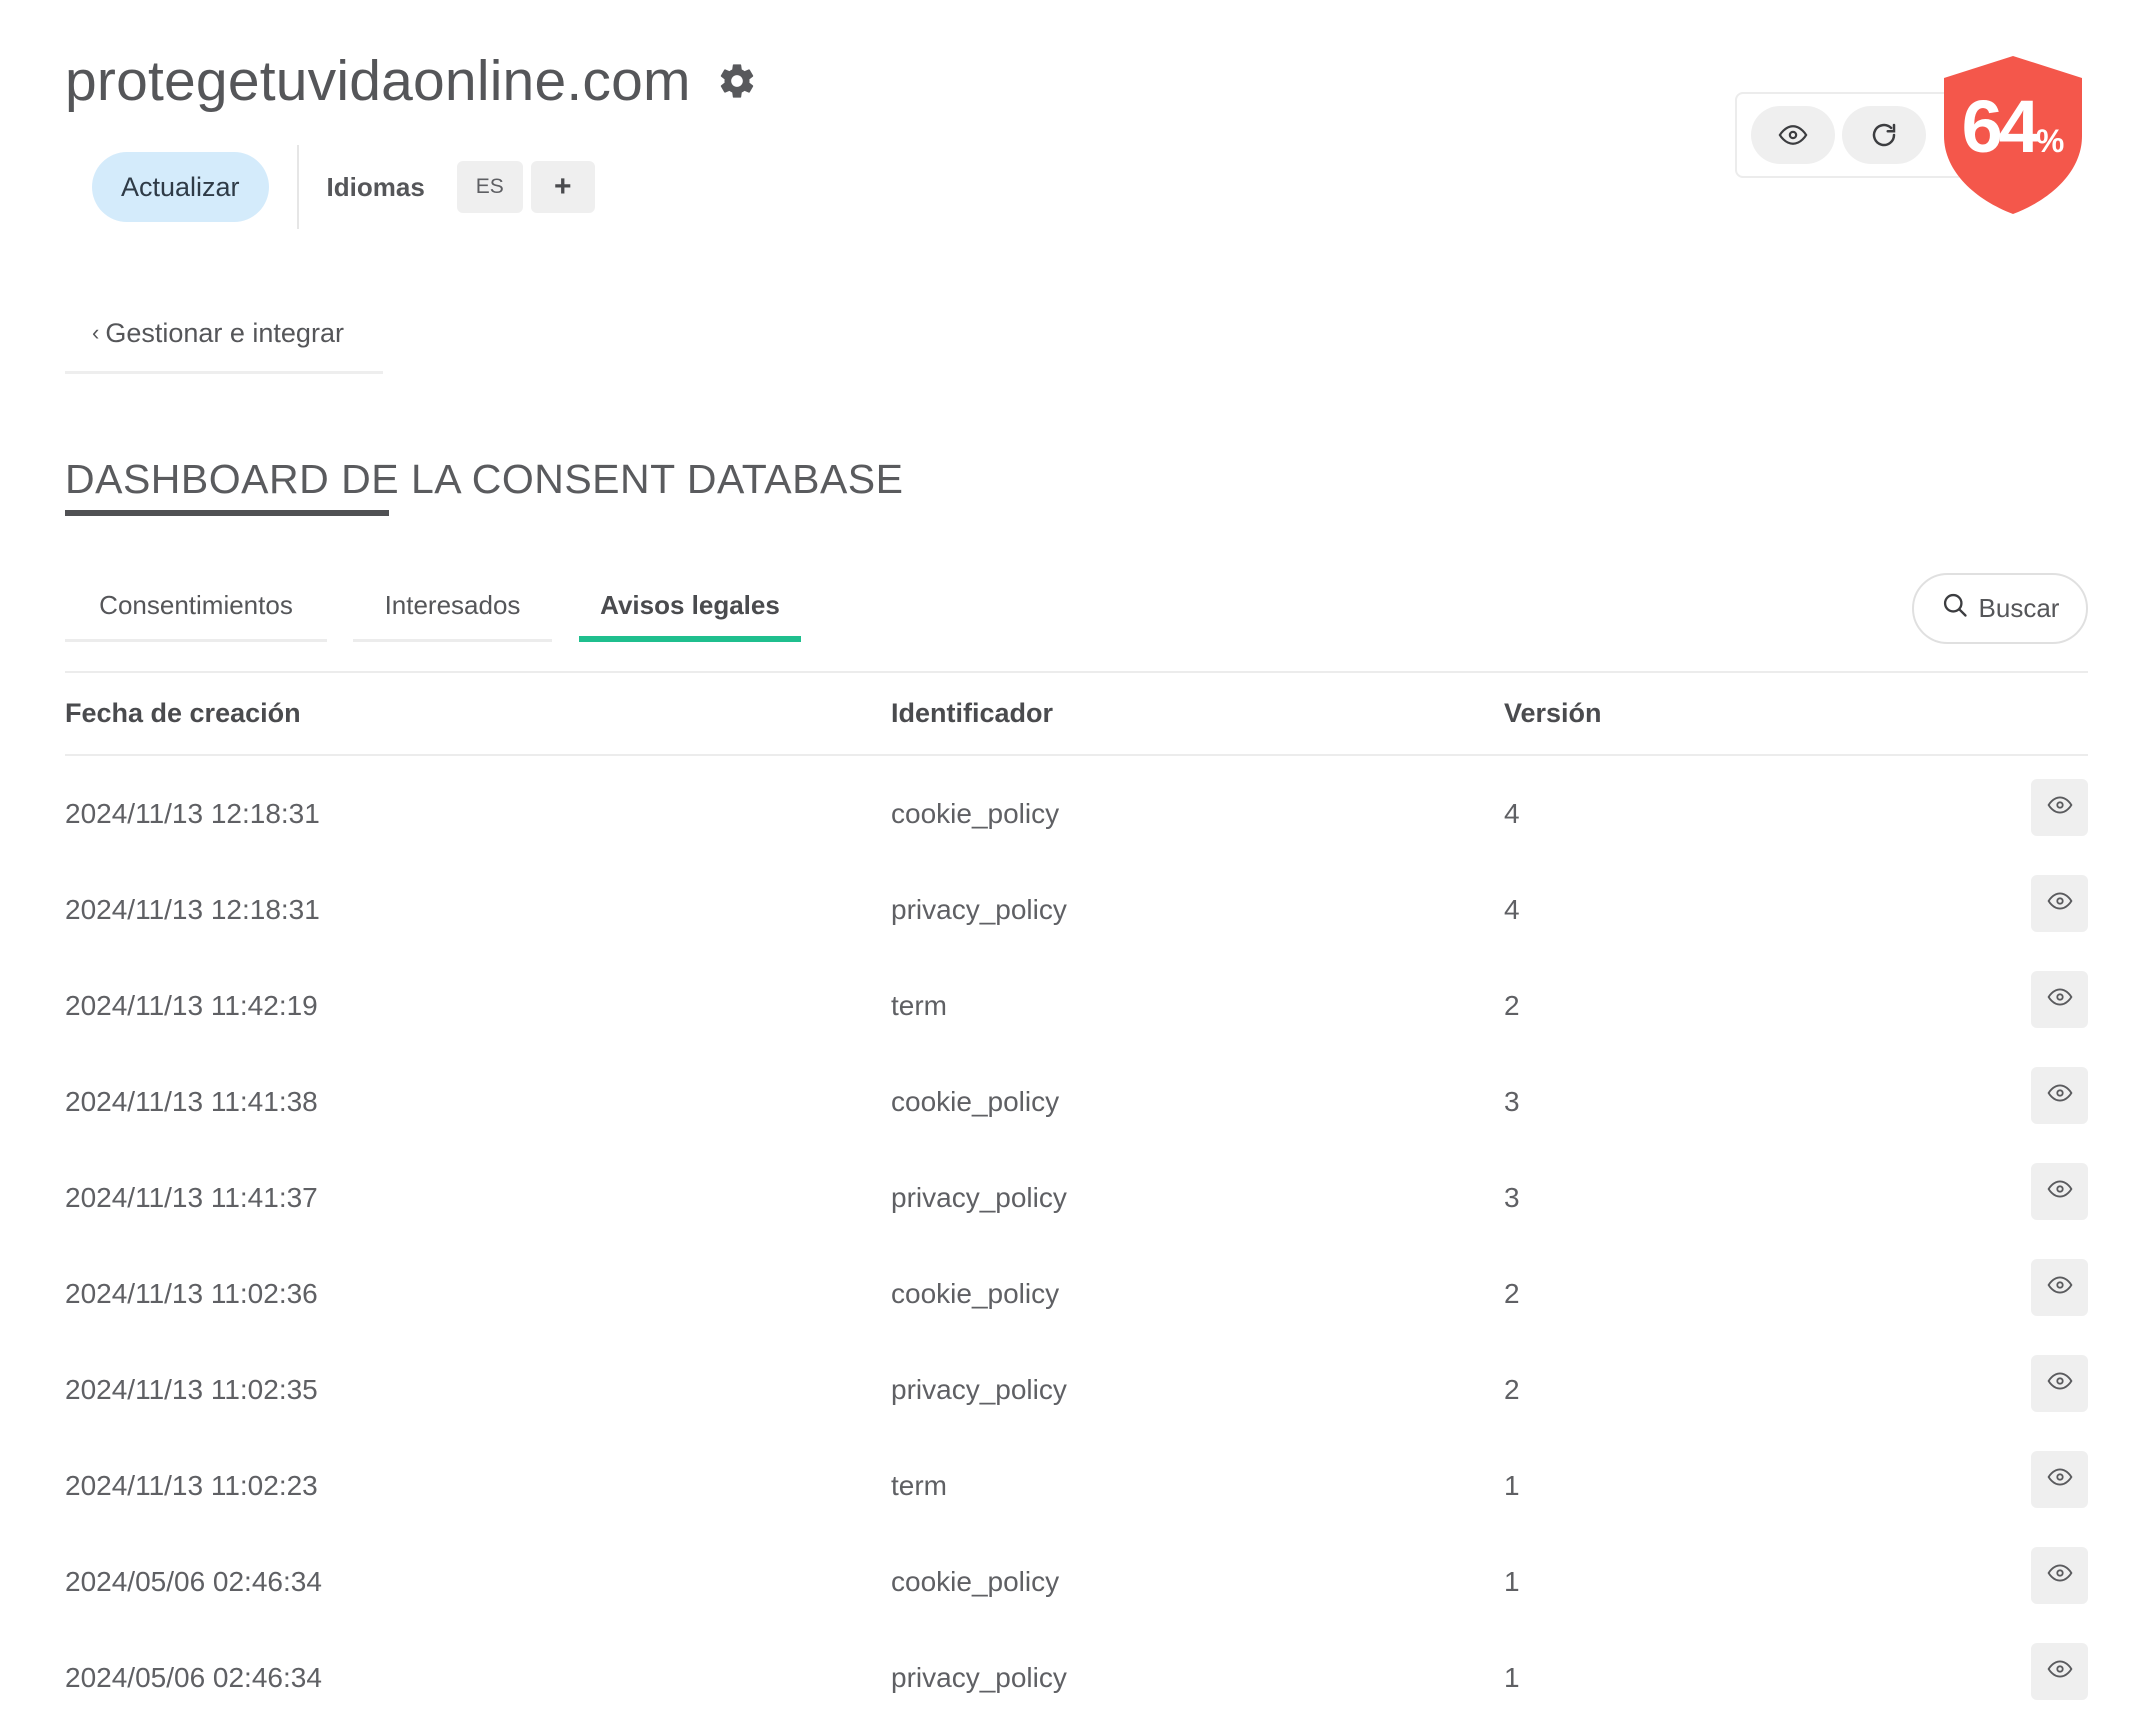 The width and height of the screenshot is (2143, 1733). Describe the element at coordinates (183, 713) in the screenshot. I see `column-header-date: Fecha de creación` at that location.